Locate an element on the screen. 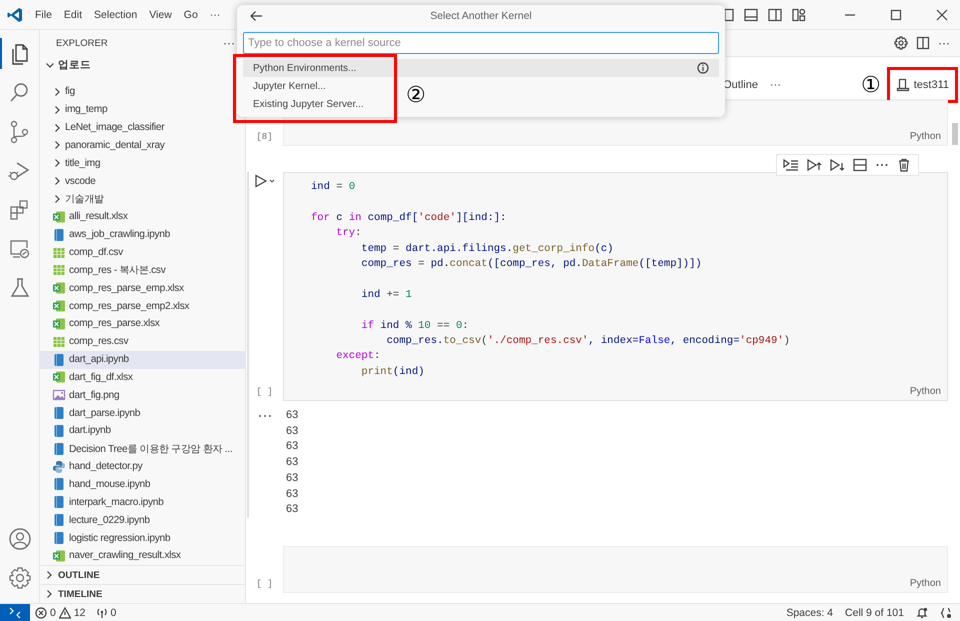 Image resolution: width=960 pixels, height=621 pixels. search-field: Type to choose a kernel source is located at coordinates (481, 43).